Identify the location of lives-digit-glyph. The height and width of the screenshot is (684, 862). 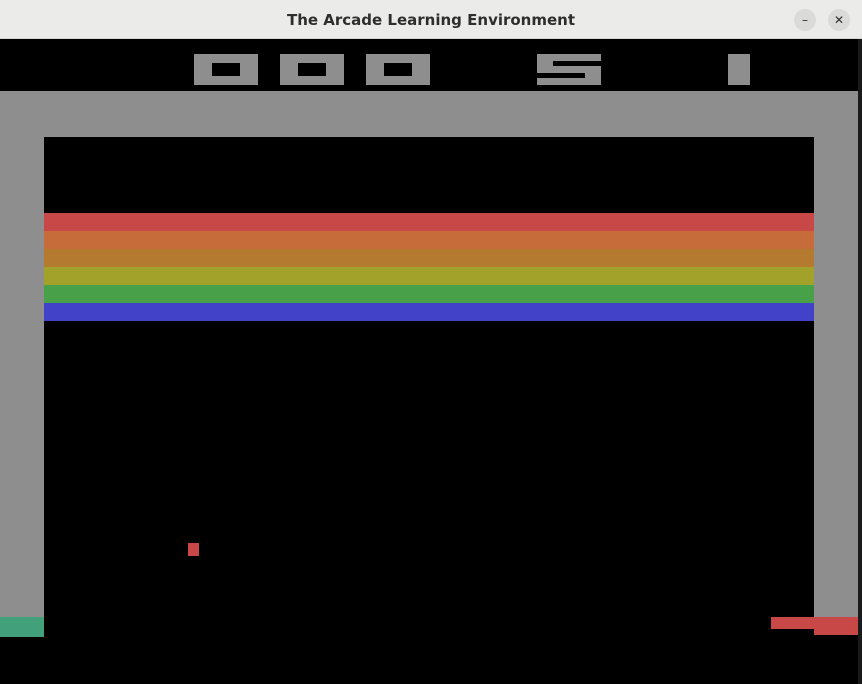
(569, 69).